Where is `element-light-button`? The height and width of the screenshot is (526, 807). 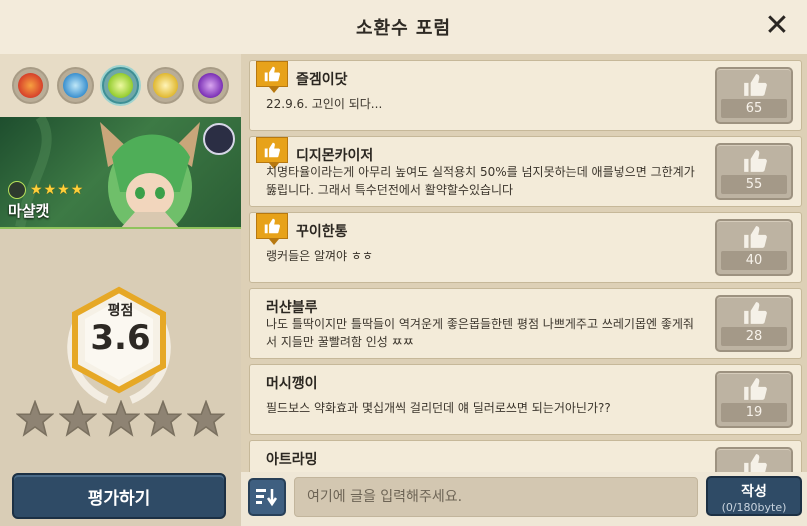 element-light-button is located at coordinates (165, 85).